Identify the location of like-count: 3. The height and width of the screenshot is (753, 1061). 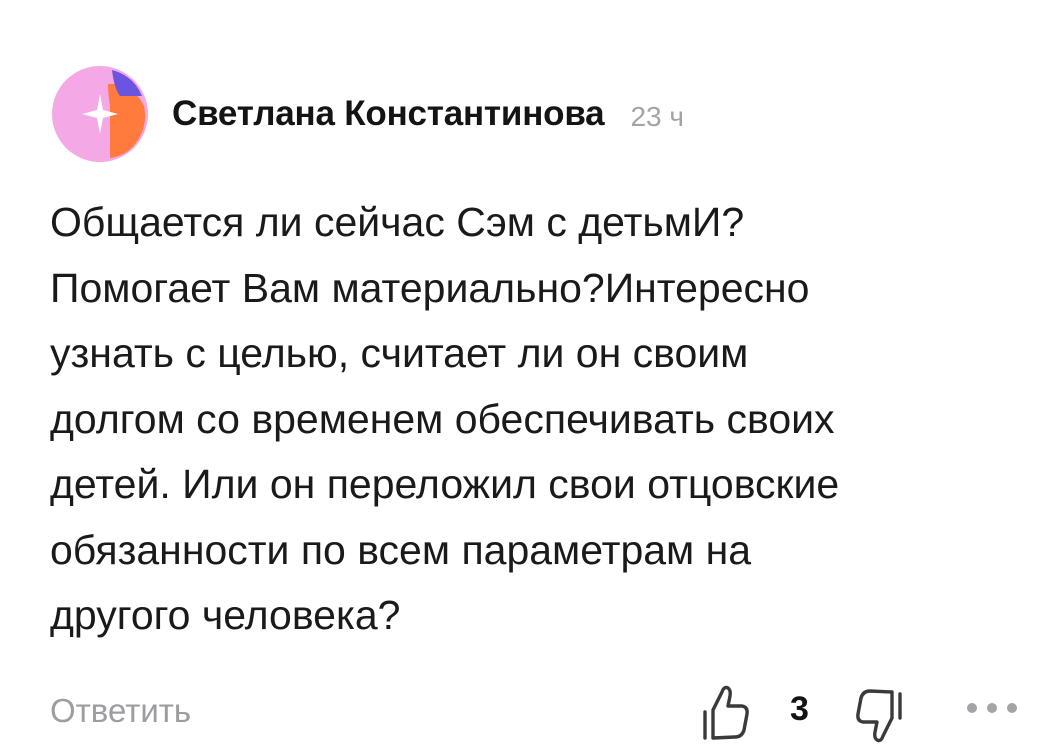
(799, 709).